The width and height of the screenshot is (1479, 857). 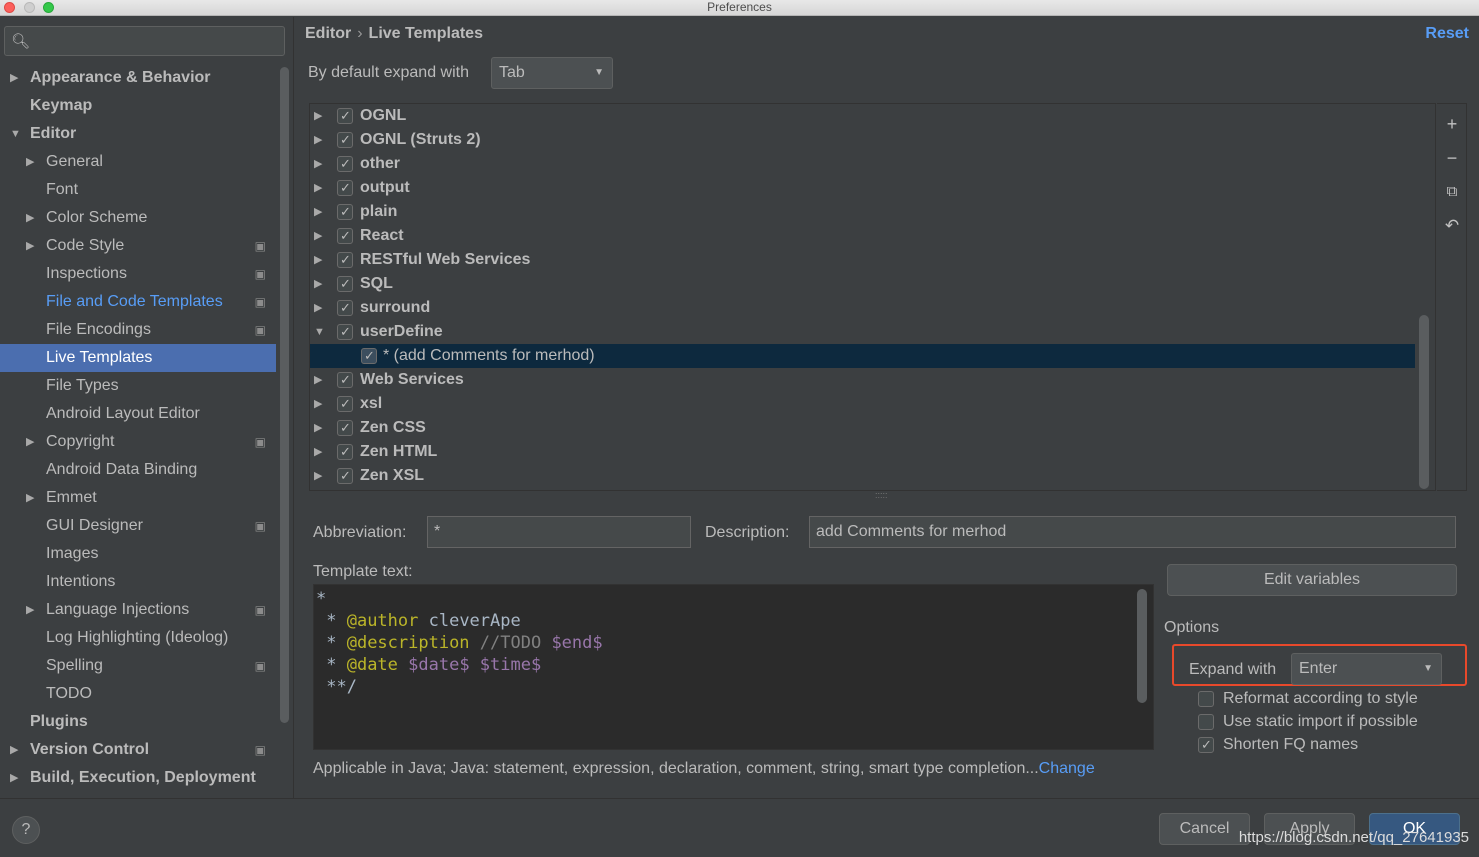 I want to click on sidebar-item: Font, so click(x=138, y=190).